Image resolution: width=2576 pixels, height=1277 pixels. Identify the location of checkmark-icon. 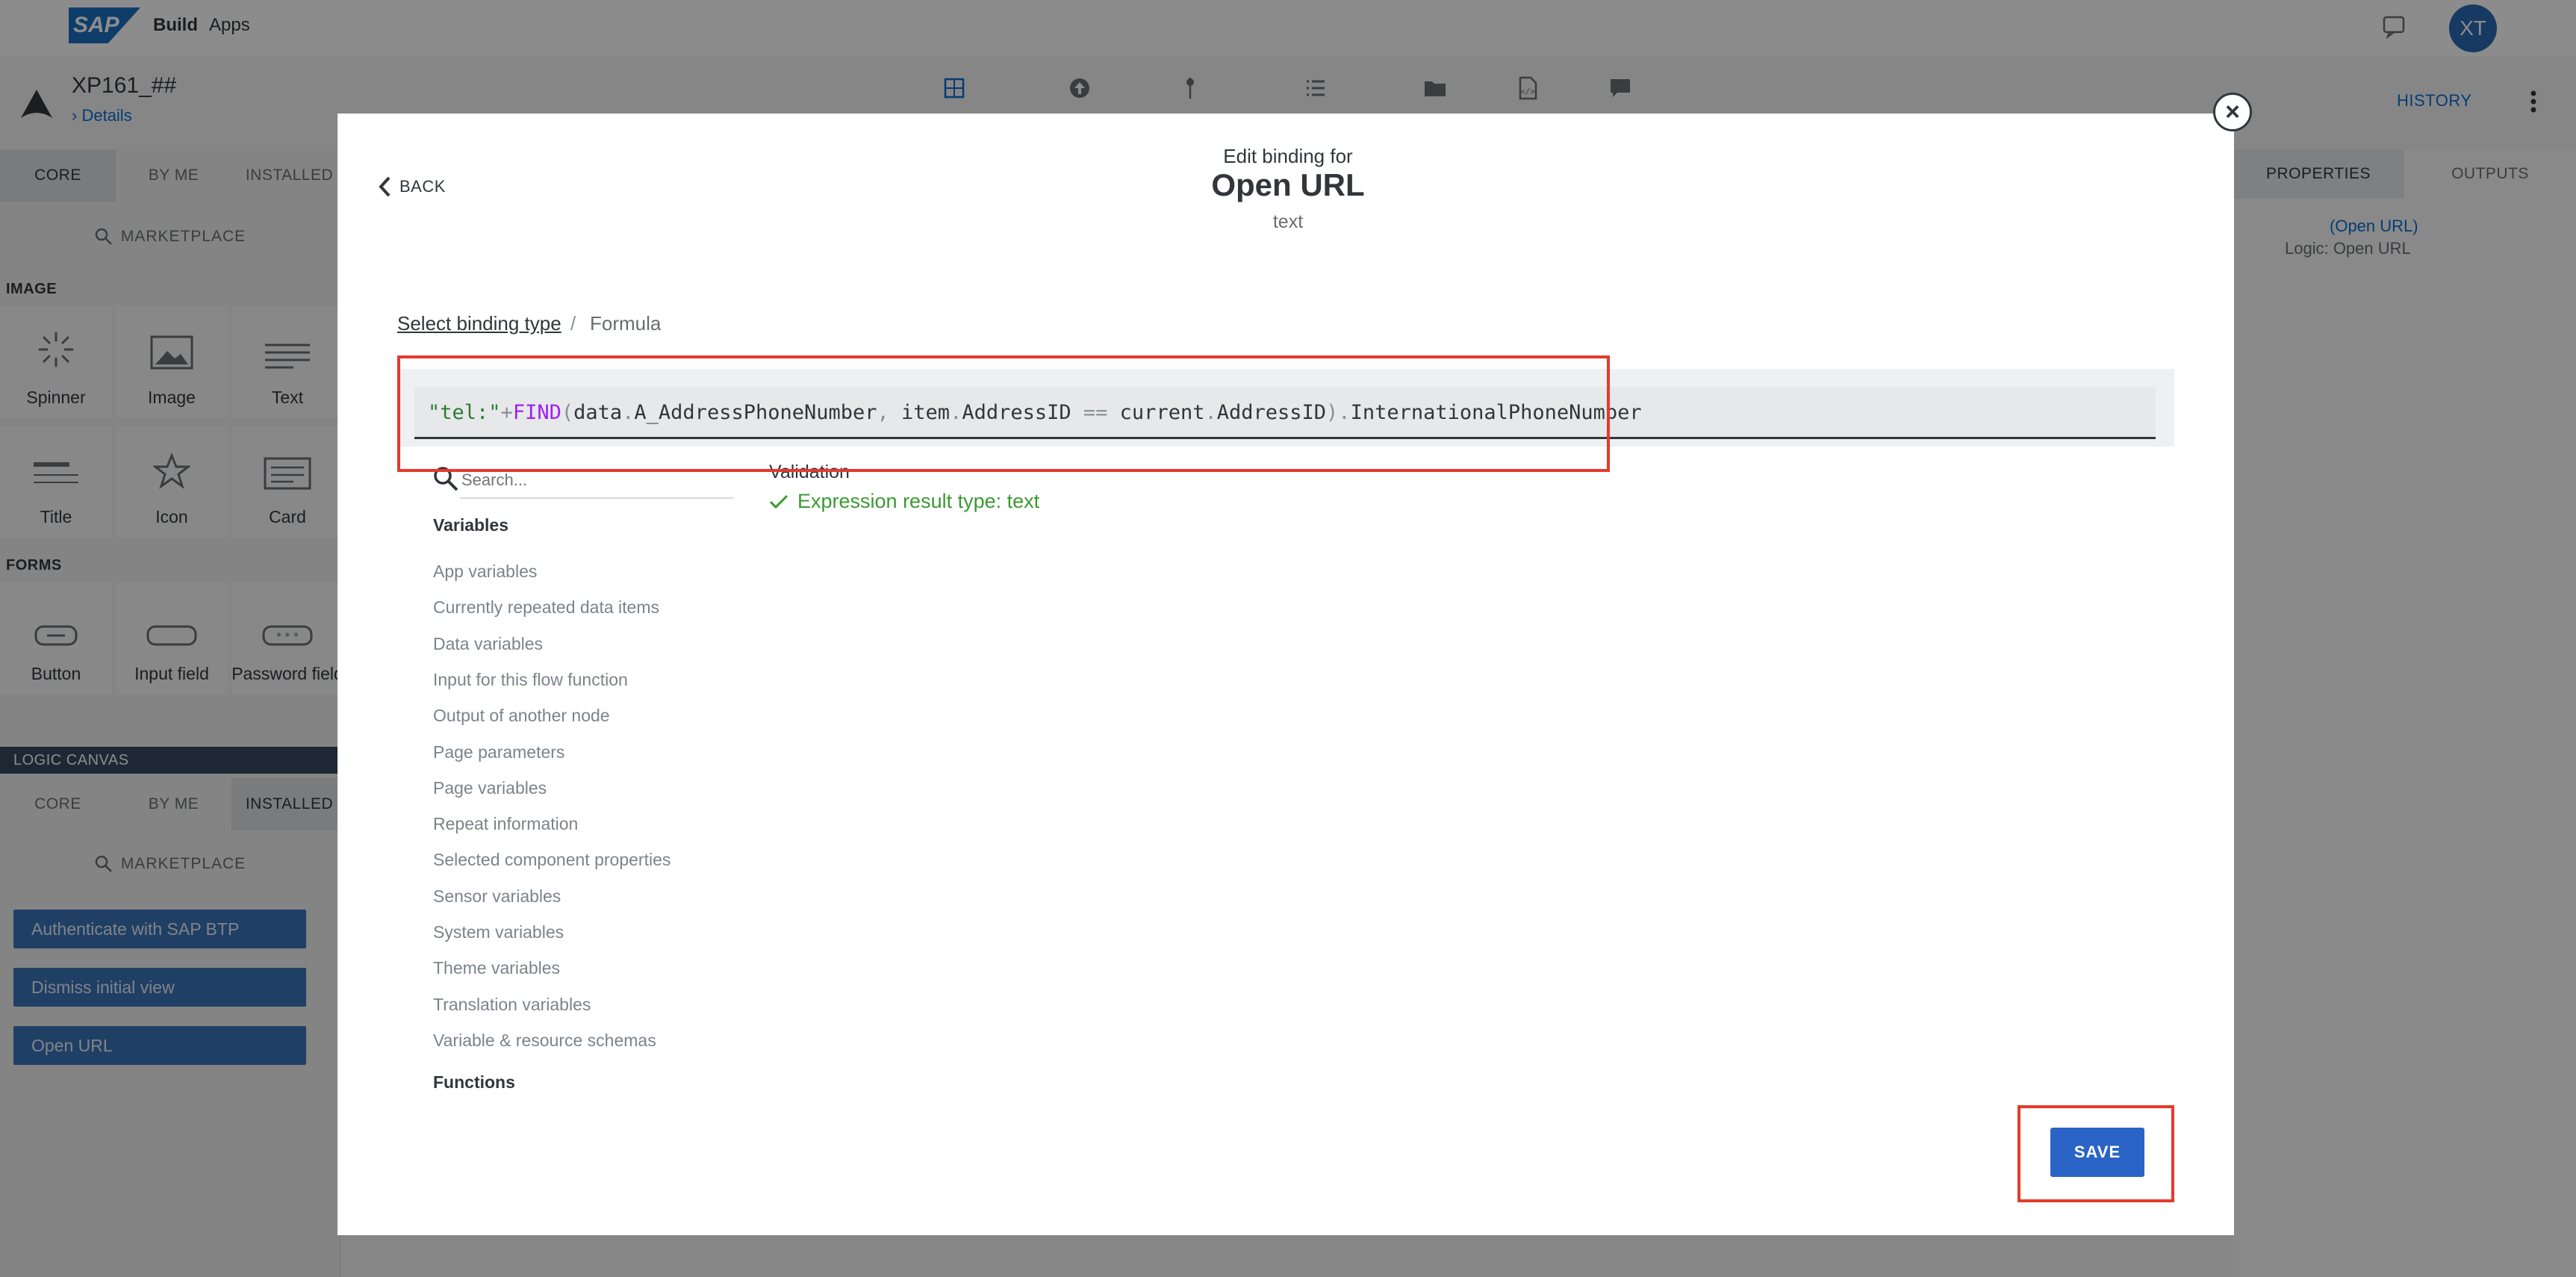
(778, 501).